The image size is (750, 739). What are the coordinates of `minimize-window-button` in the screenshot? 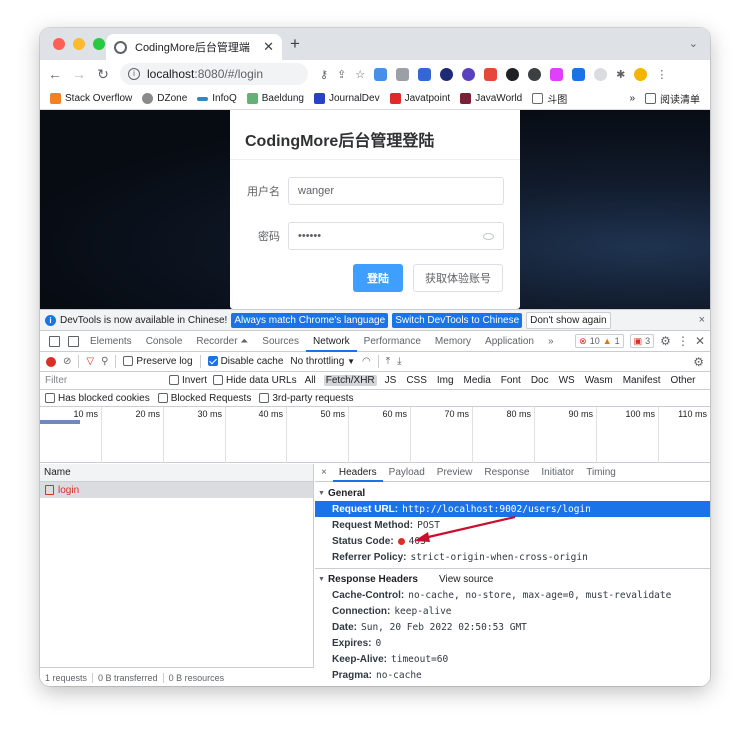 It's located at (79, 44).